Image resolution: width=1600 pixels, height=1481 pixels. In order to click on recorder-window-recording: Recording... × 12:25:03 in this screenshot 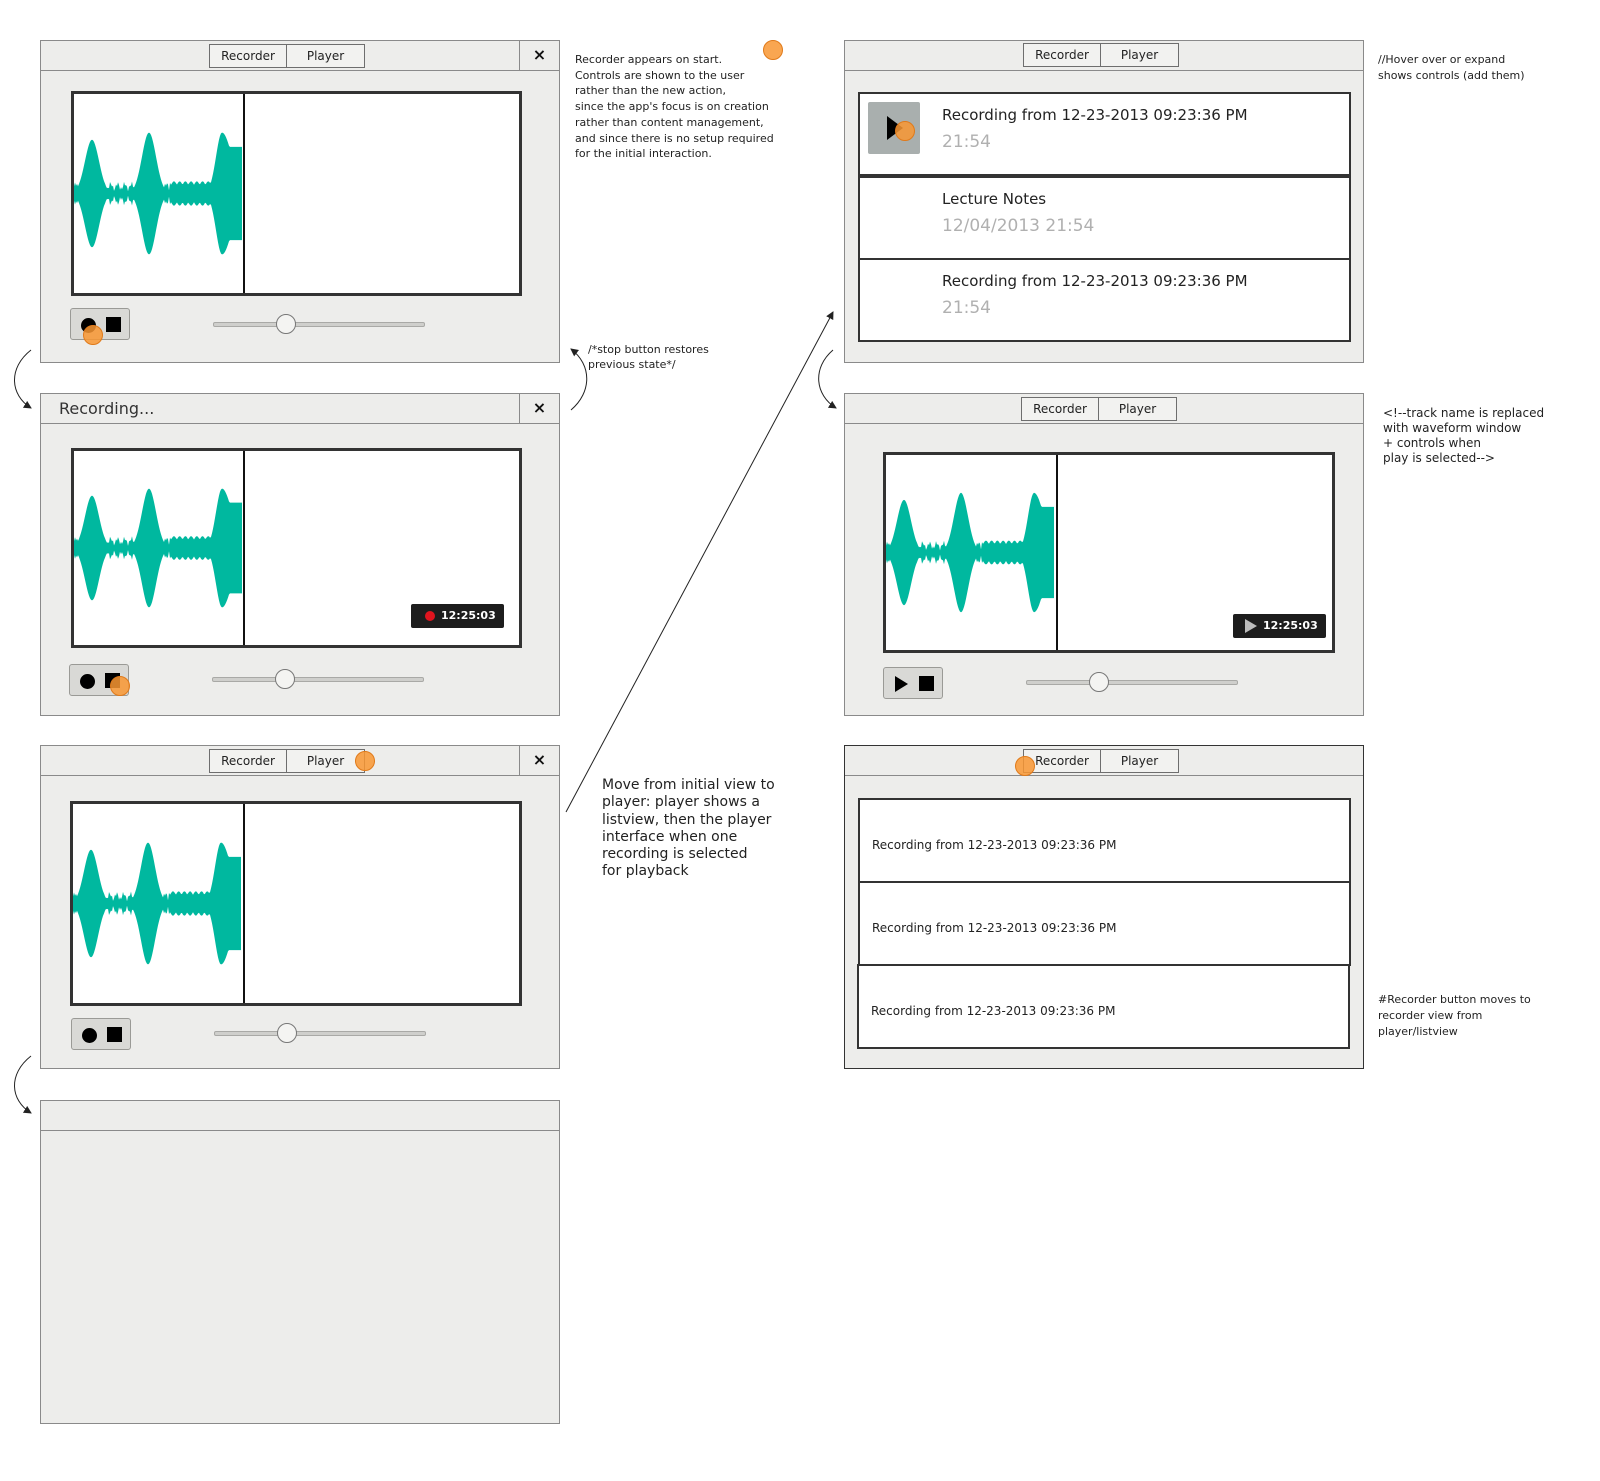, I will do `click(300, 554)`.